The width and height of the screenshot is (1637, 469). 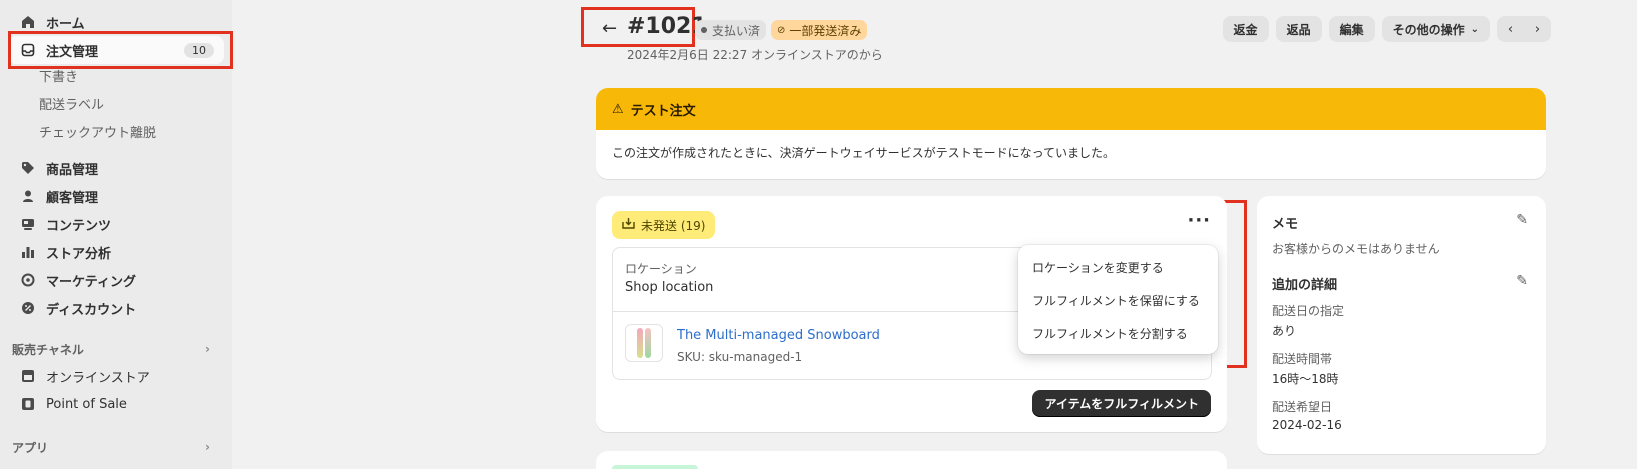 I want to click on test-order-title: テスト注文, so click(x=663, y=111).